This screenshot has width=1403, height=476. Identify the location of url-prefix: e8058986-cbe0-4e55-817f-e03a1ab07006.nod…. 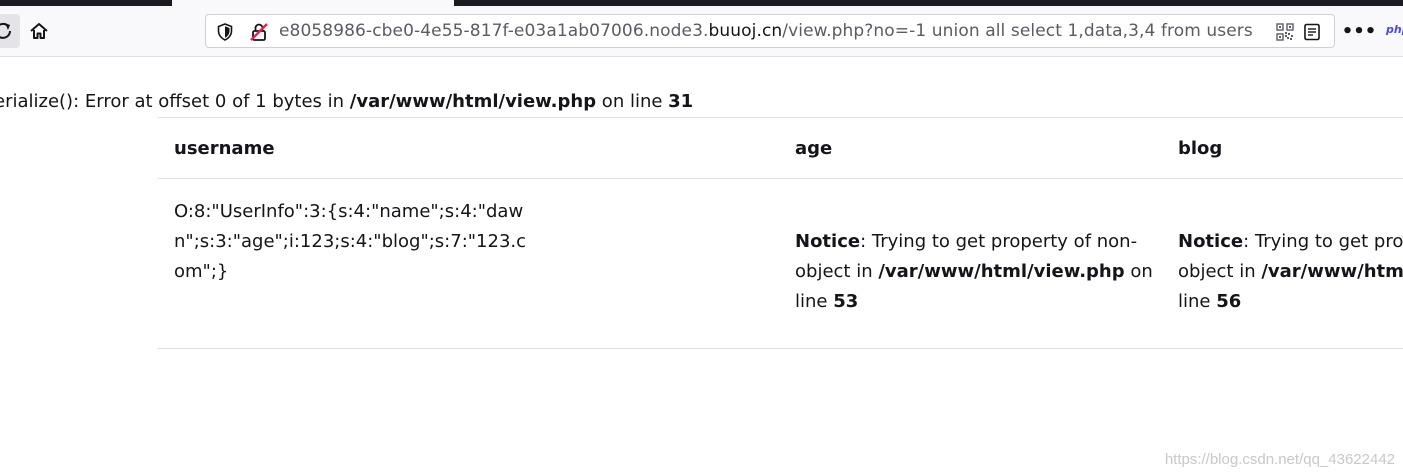
(494, 31).